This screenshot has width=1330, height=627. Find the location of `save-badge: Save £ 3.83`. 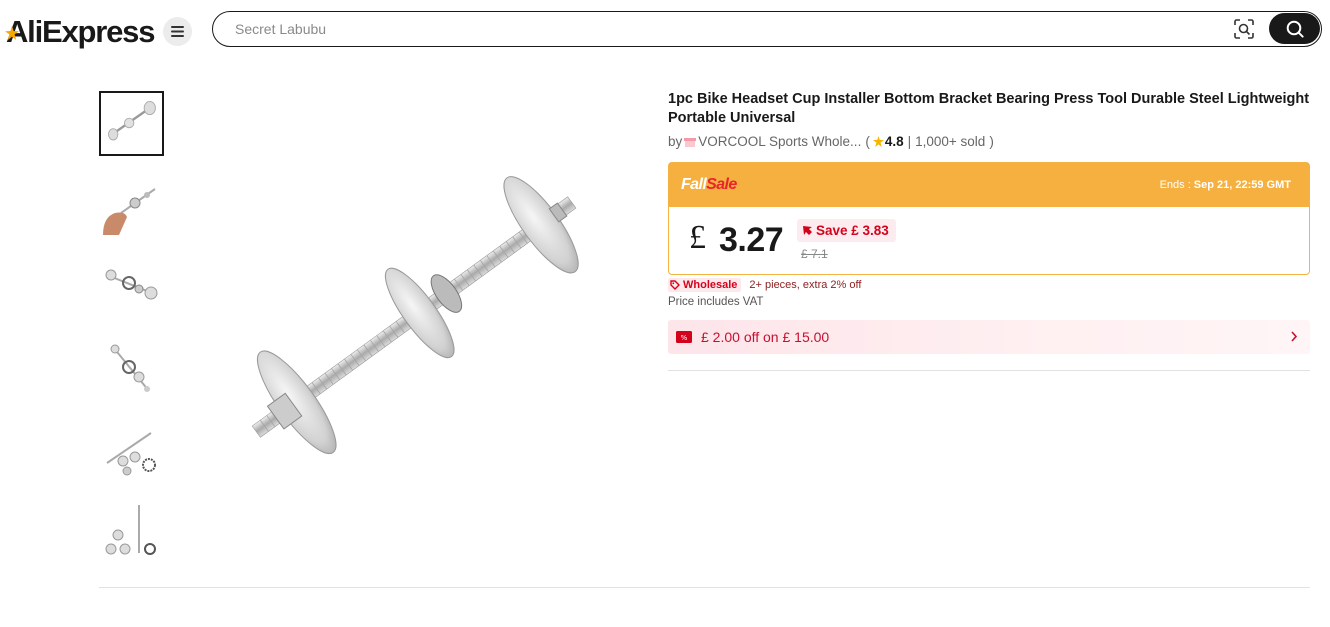

save-badge: Save £ 3.83 is located at coordinates (846, 230).